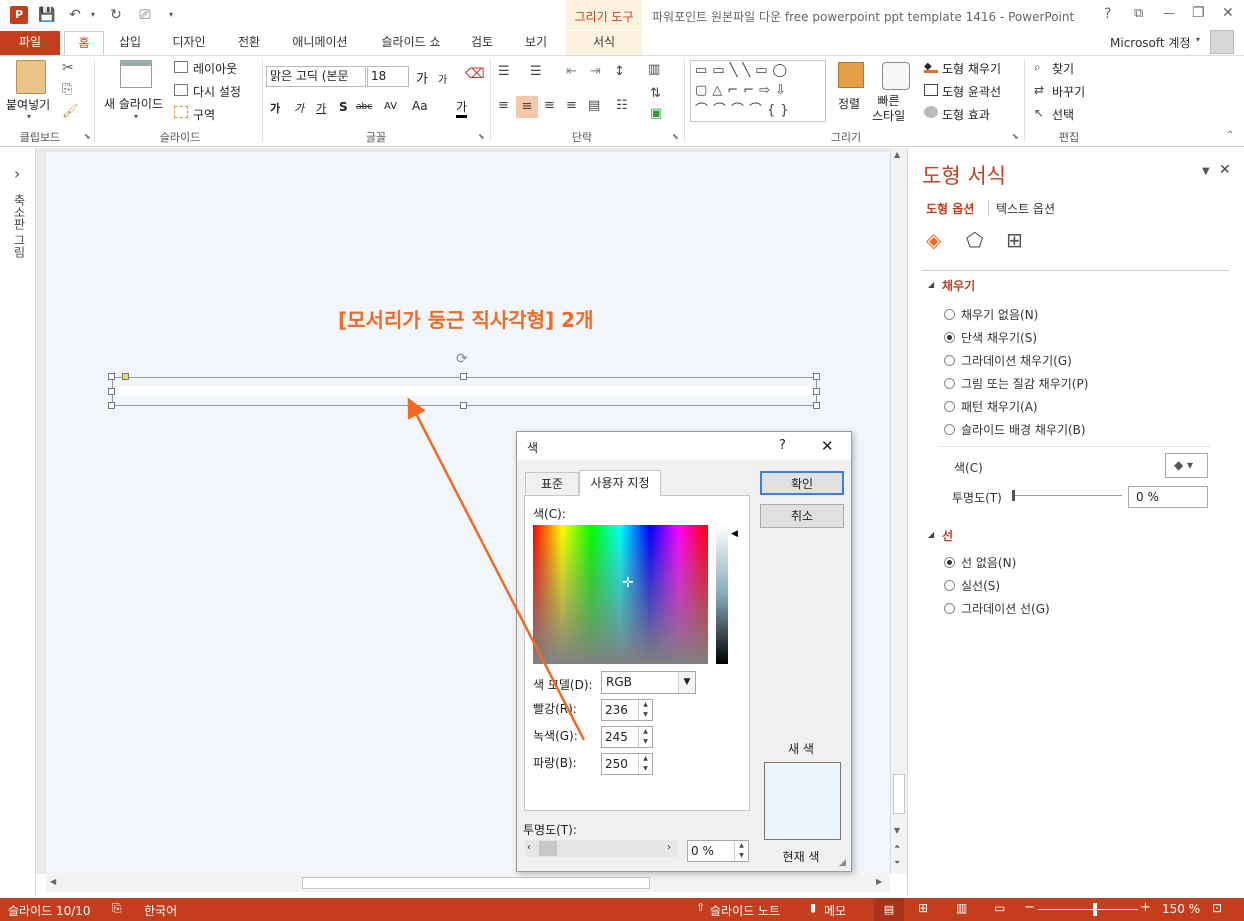  What do you see at coordinates (84, 43) in the screenshot?
I see `tab-home: 홈` at bounding box center [84, 43].